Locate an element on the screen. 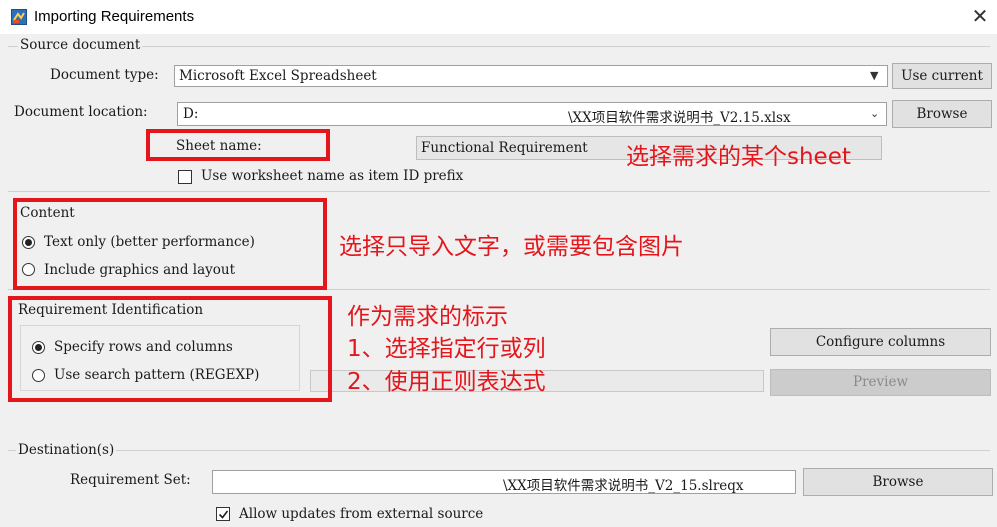  ident-annotation-1: 1、选择指定行或列 is located at coordinates (446, 349).